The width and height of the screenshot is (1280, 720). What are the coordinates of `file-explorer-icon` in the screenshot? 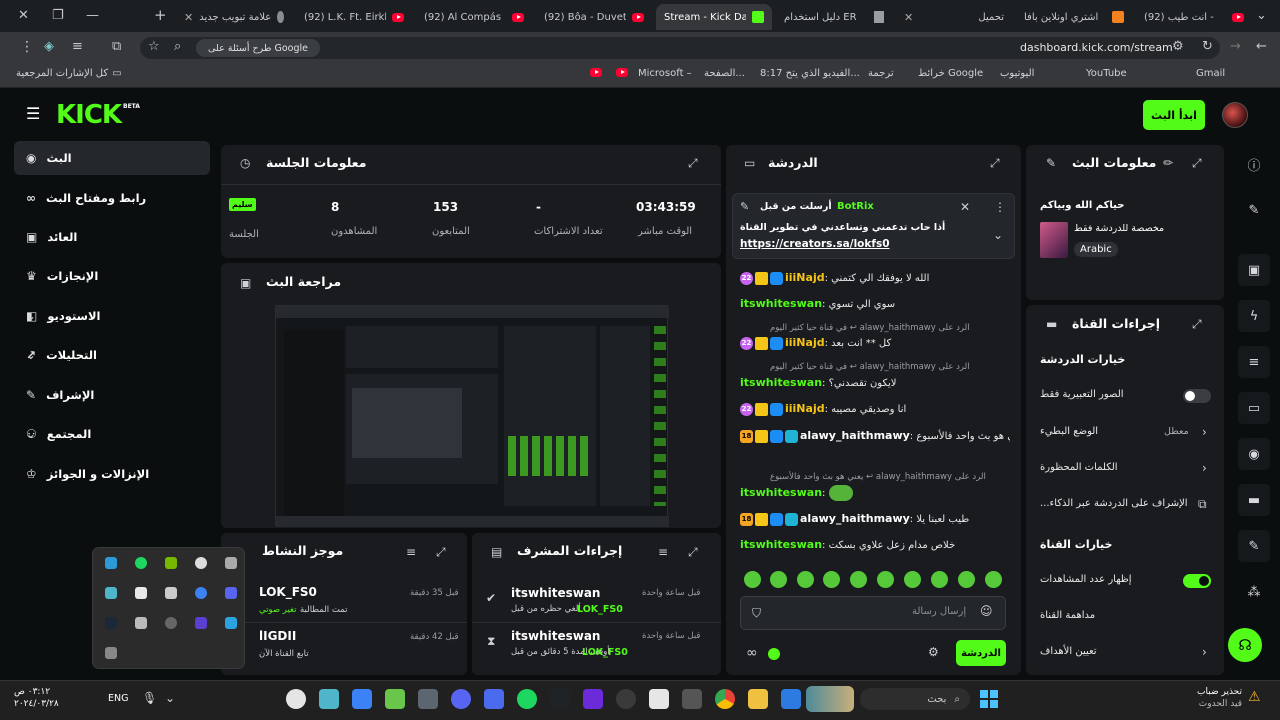 It's located at (758, 699).